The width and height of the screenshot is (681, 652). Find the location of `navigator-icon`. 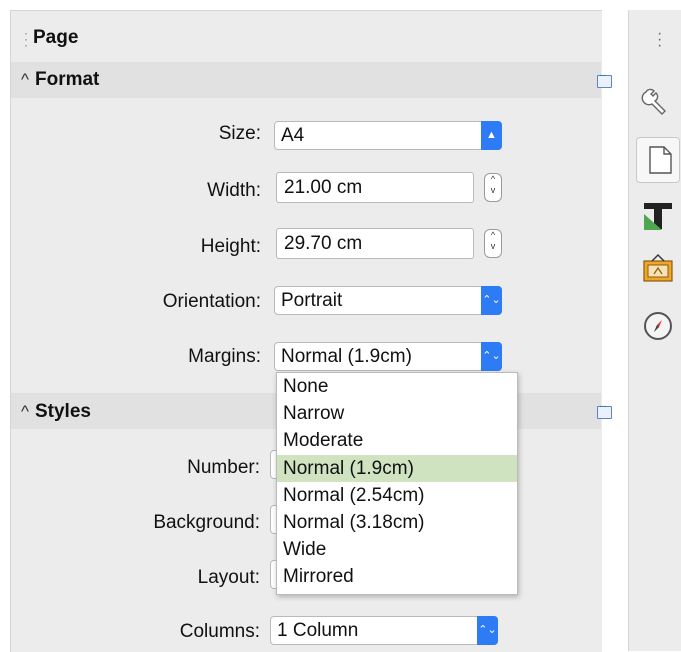

navigator-icon is located at coordinates (658, 326).